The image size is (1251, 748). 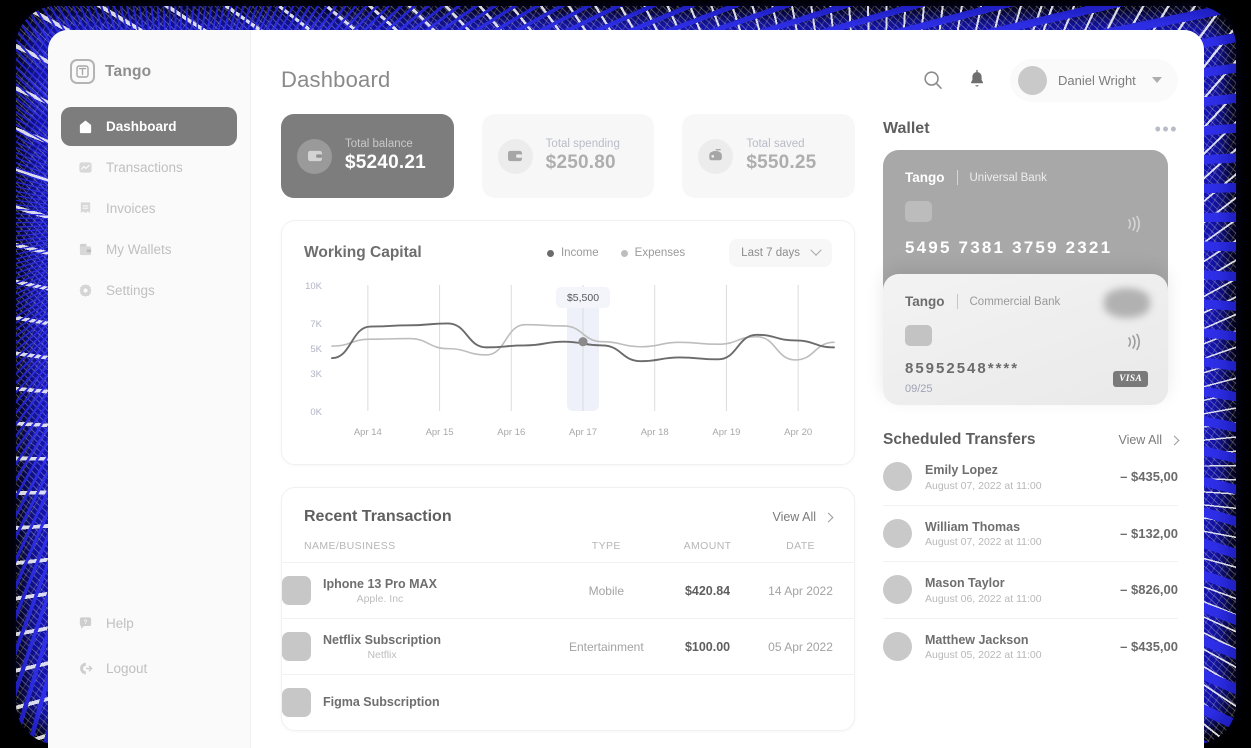 What do you see at coordinates (82, 71) in the screenshot?
I see `tango-logo-icon` at bounding box center [82, 71].